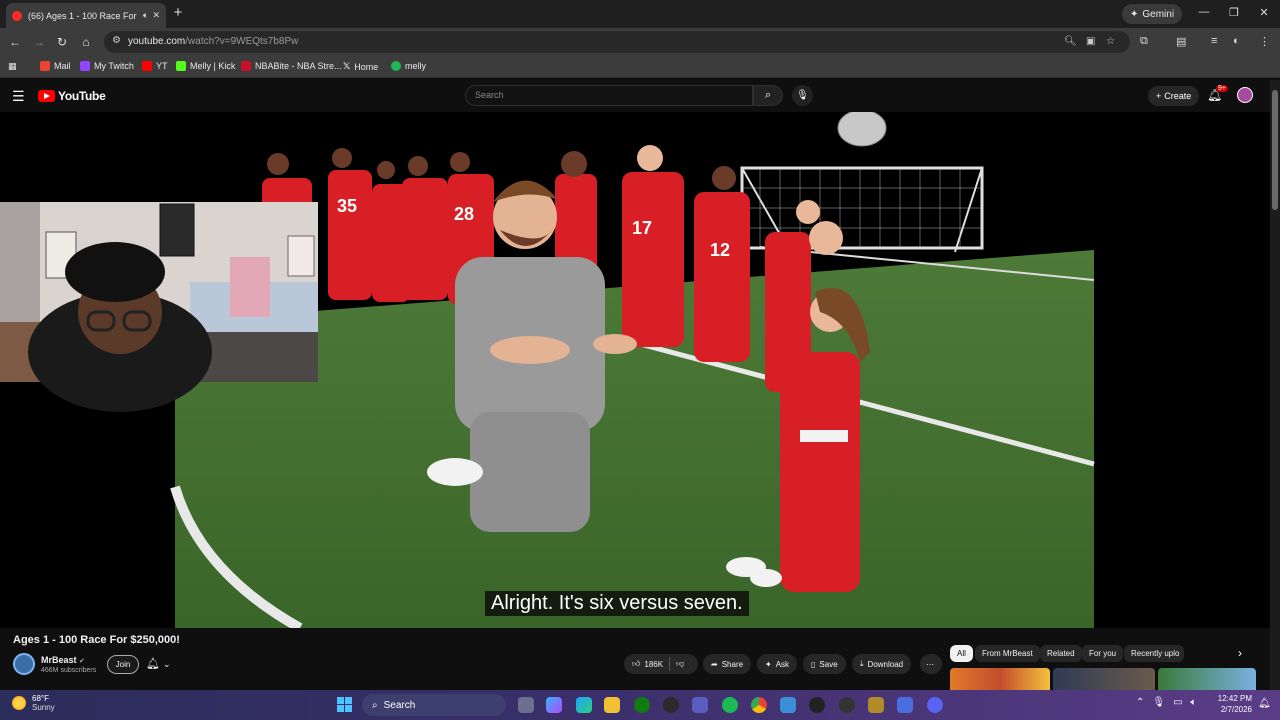 This screenshot has height=720, width=1280. Describe the element at coordinates (72, 96) in the screenshot. I see `youtube-logo: YouTube` at that location.